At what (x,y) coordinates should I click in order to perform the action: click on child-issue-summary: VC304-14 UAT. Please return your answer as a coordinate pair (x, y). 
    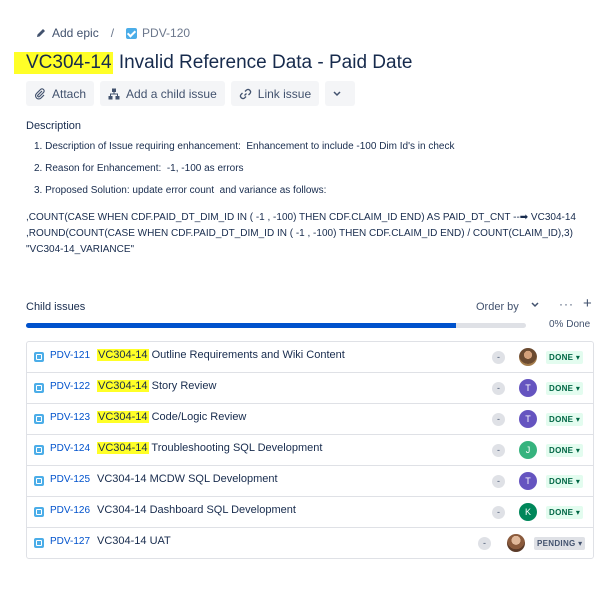
    Looking at the image, I should click on (134, 541).